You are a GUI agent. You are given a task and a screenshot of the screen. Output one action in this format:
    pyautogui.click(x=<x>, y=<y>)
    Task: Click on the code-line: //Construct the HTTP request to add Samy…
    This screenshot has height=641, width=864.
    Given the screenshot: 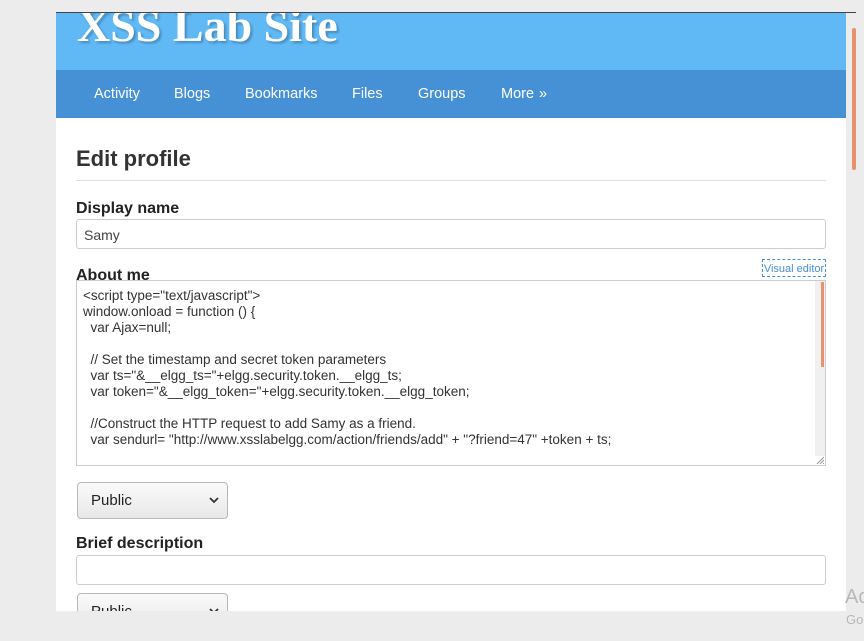 What is the action you would take?
    pyautogui.click(x=249, y=423)
    